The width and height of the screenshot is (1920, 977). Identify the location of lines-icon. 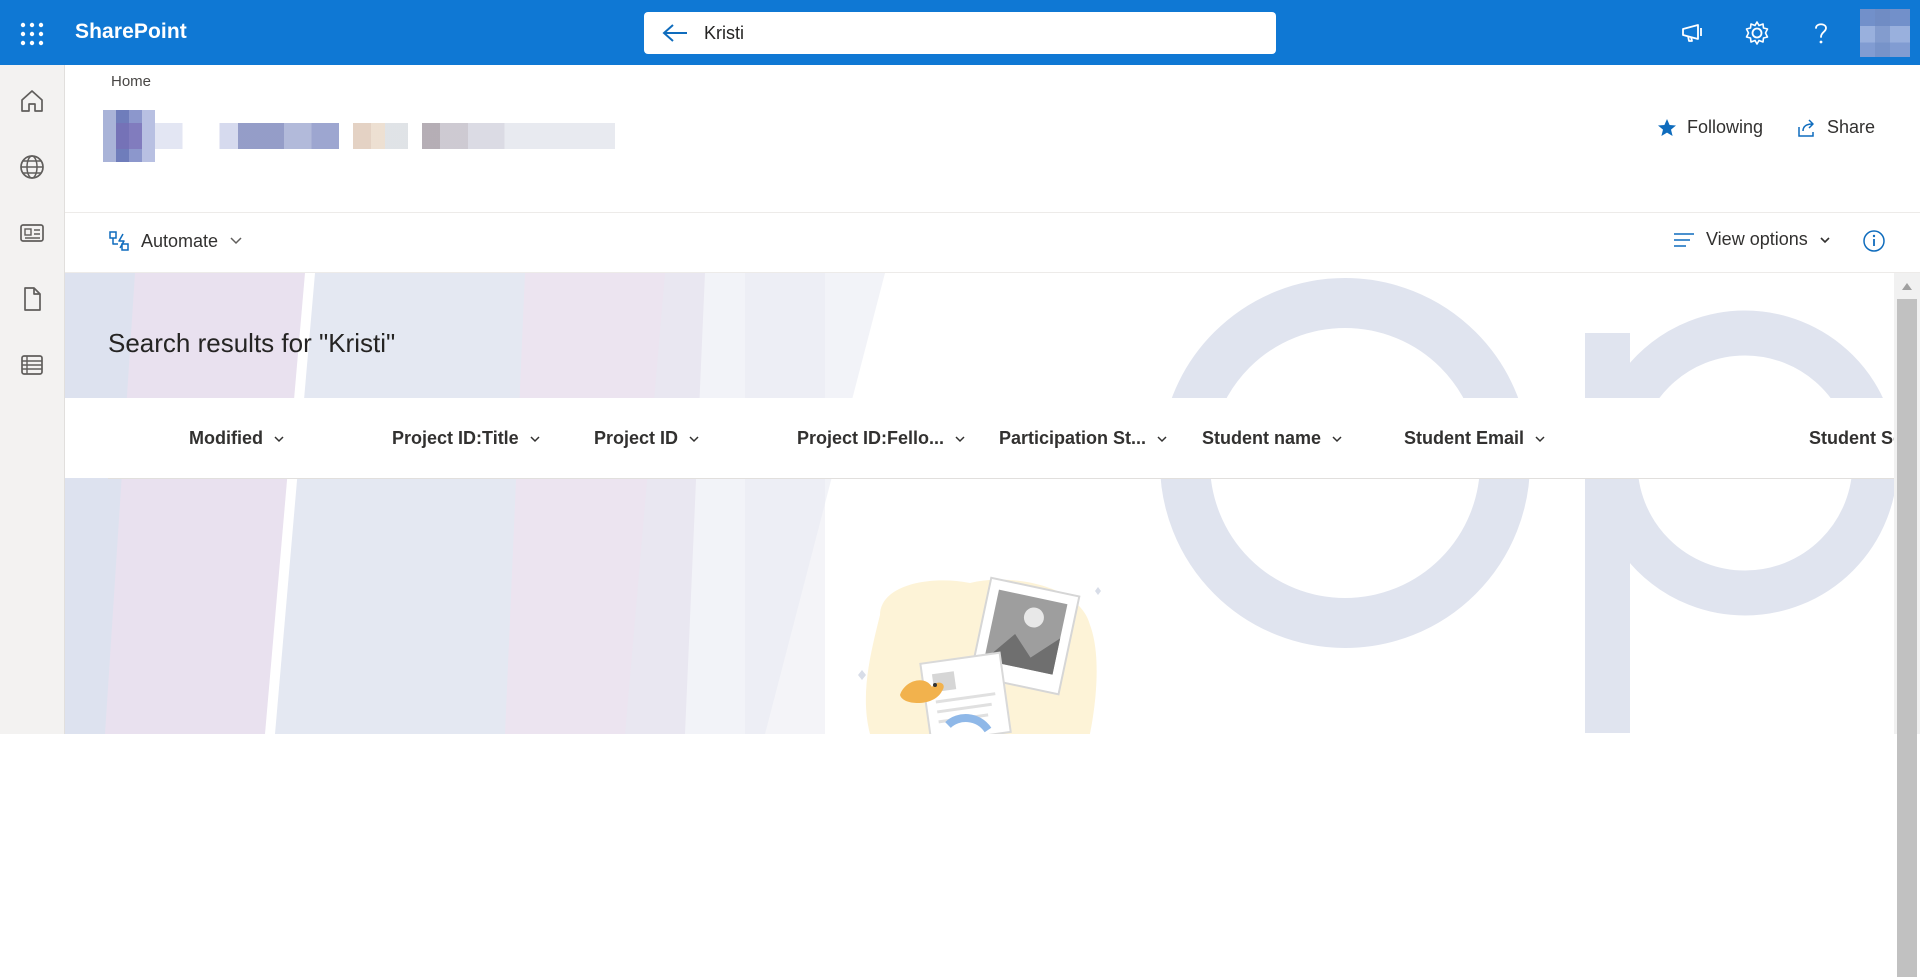
(1684, 239).